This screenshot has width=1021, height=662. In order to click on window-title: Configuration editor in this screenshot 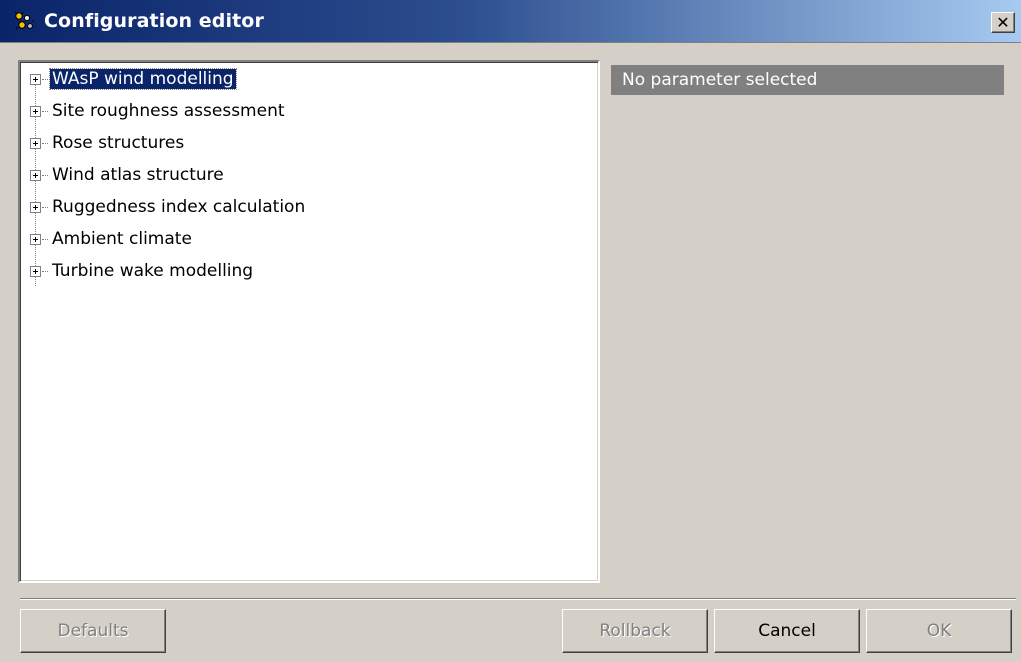, I will do `click(154, 21)`.